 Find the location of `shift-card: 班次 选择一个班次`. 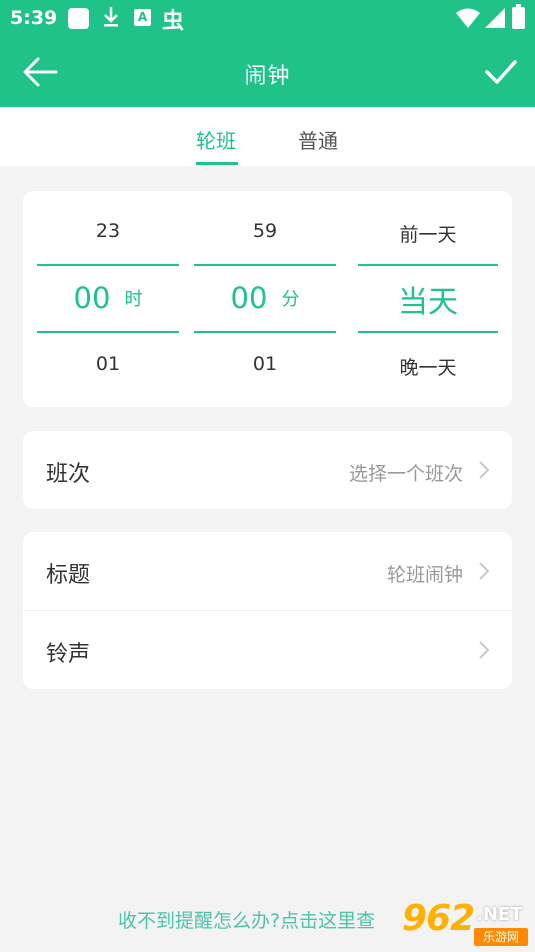

shift-card: 班次 选择一个班次 is located at coordinates (267, 470).